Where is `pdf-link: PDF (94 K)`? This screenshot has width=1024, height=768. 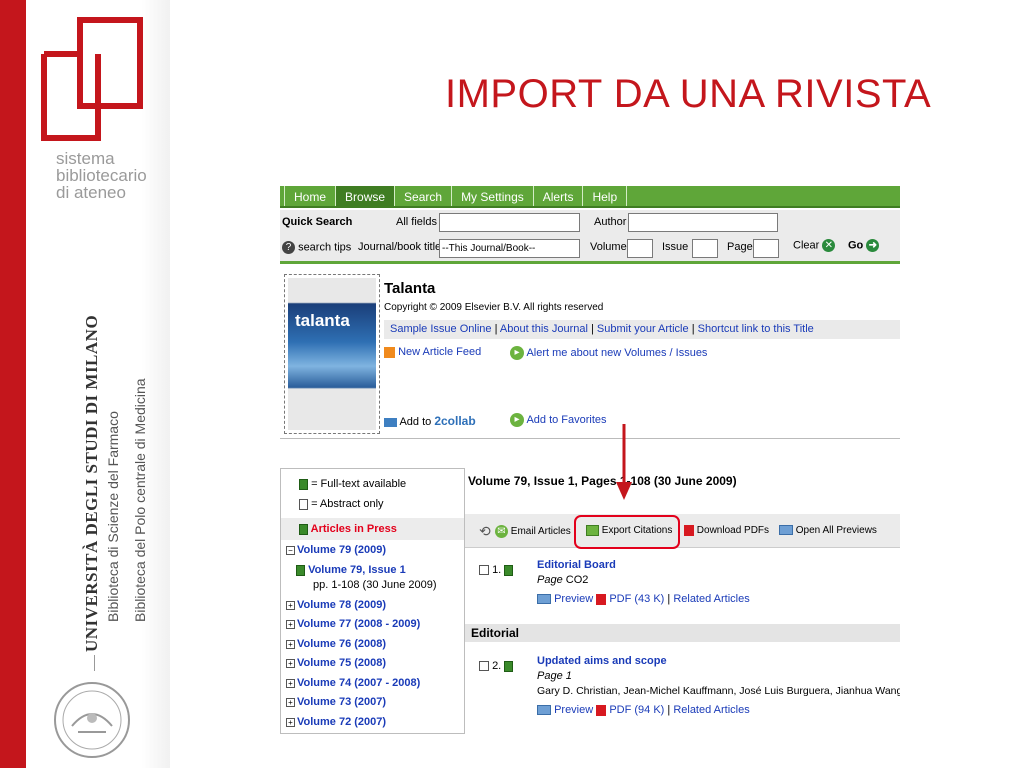 pdf-link: PDF (94 K) is located at coordinates (636, 710).